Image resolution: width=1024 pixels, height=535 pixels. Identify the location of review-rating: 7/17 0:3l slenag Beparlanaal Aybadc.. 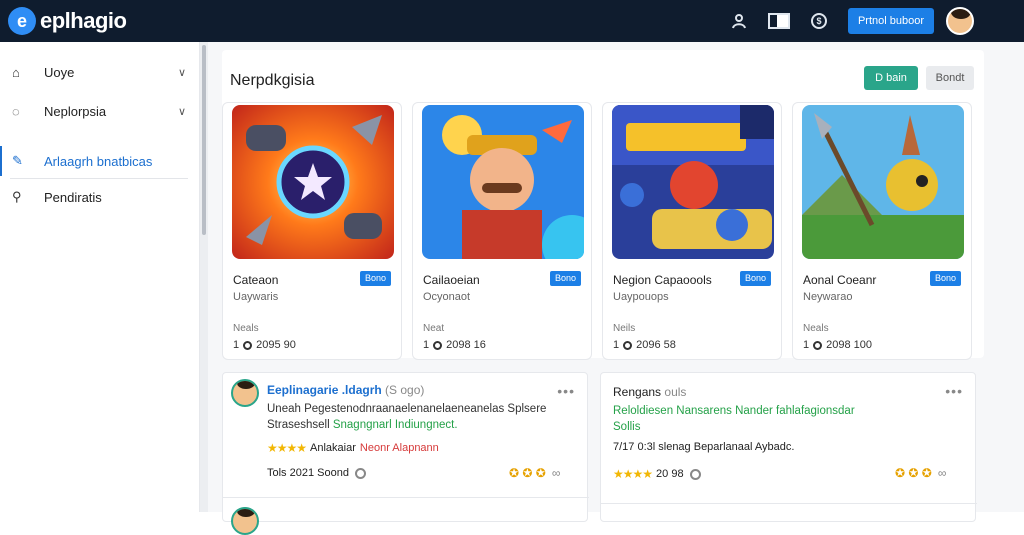
(704, 447).